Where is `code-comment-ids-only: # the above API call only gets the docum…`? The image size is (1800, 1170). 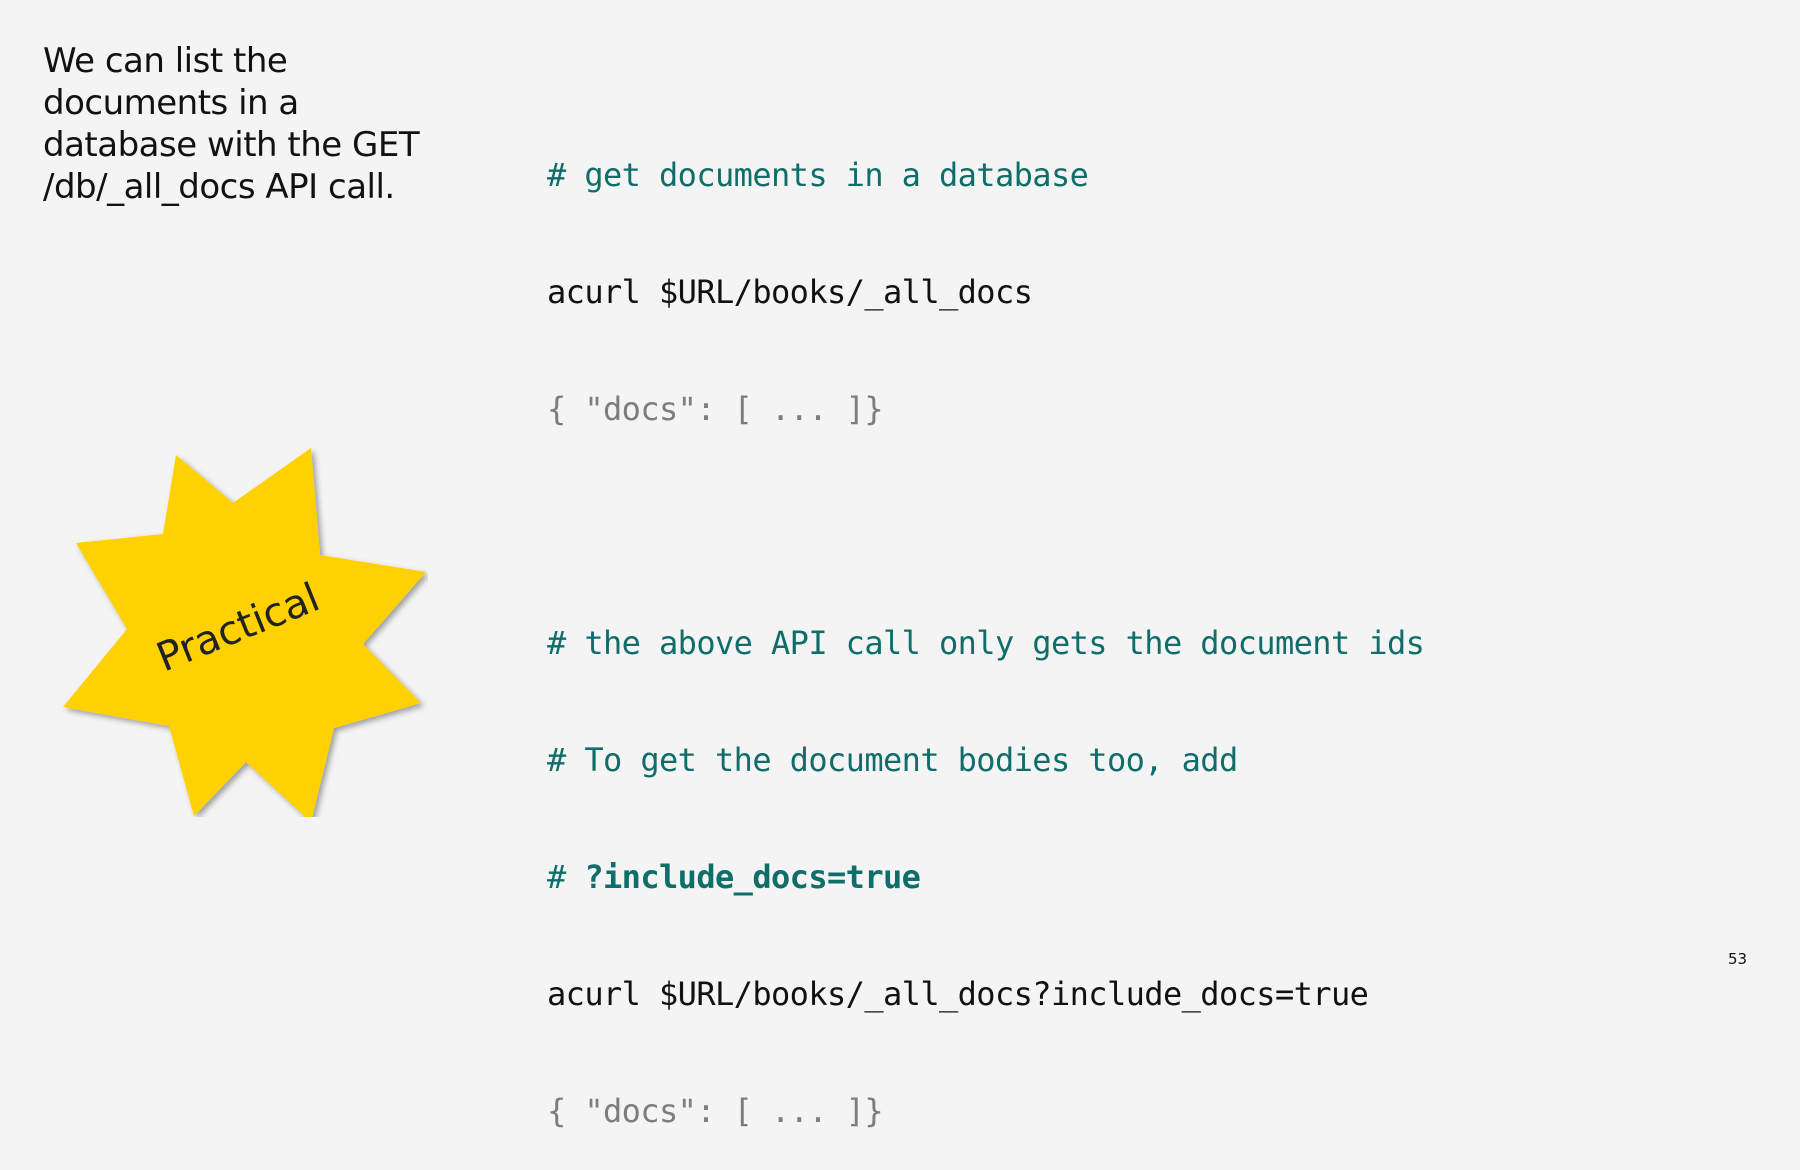 code-comment-ids-only: # the above API call only gets the docum… is located at coordinates (986, 643).